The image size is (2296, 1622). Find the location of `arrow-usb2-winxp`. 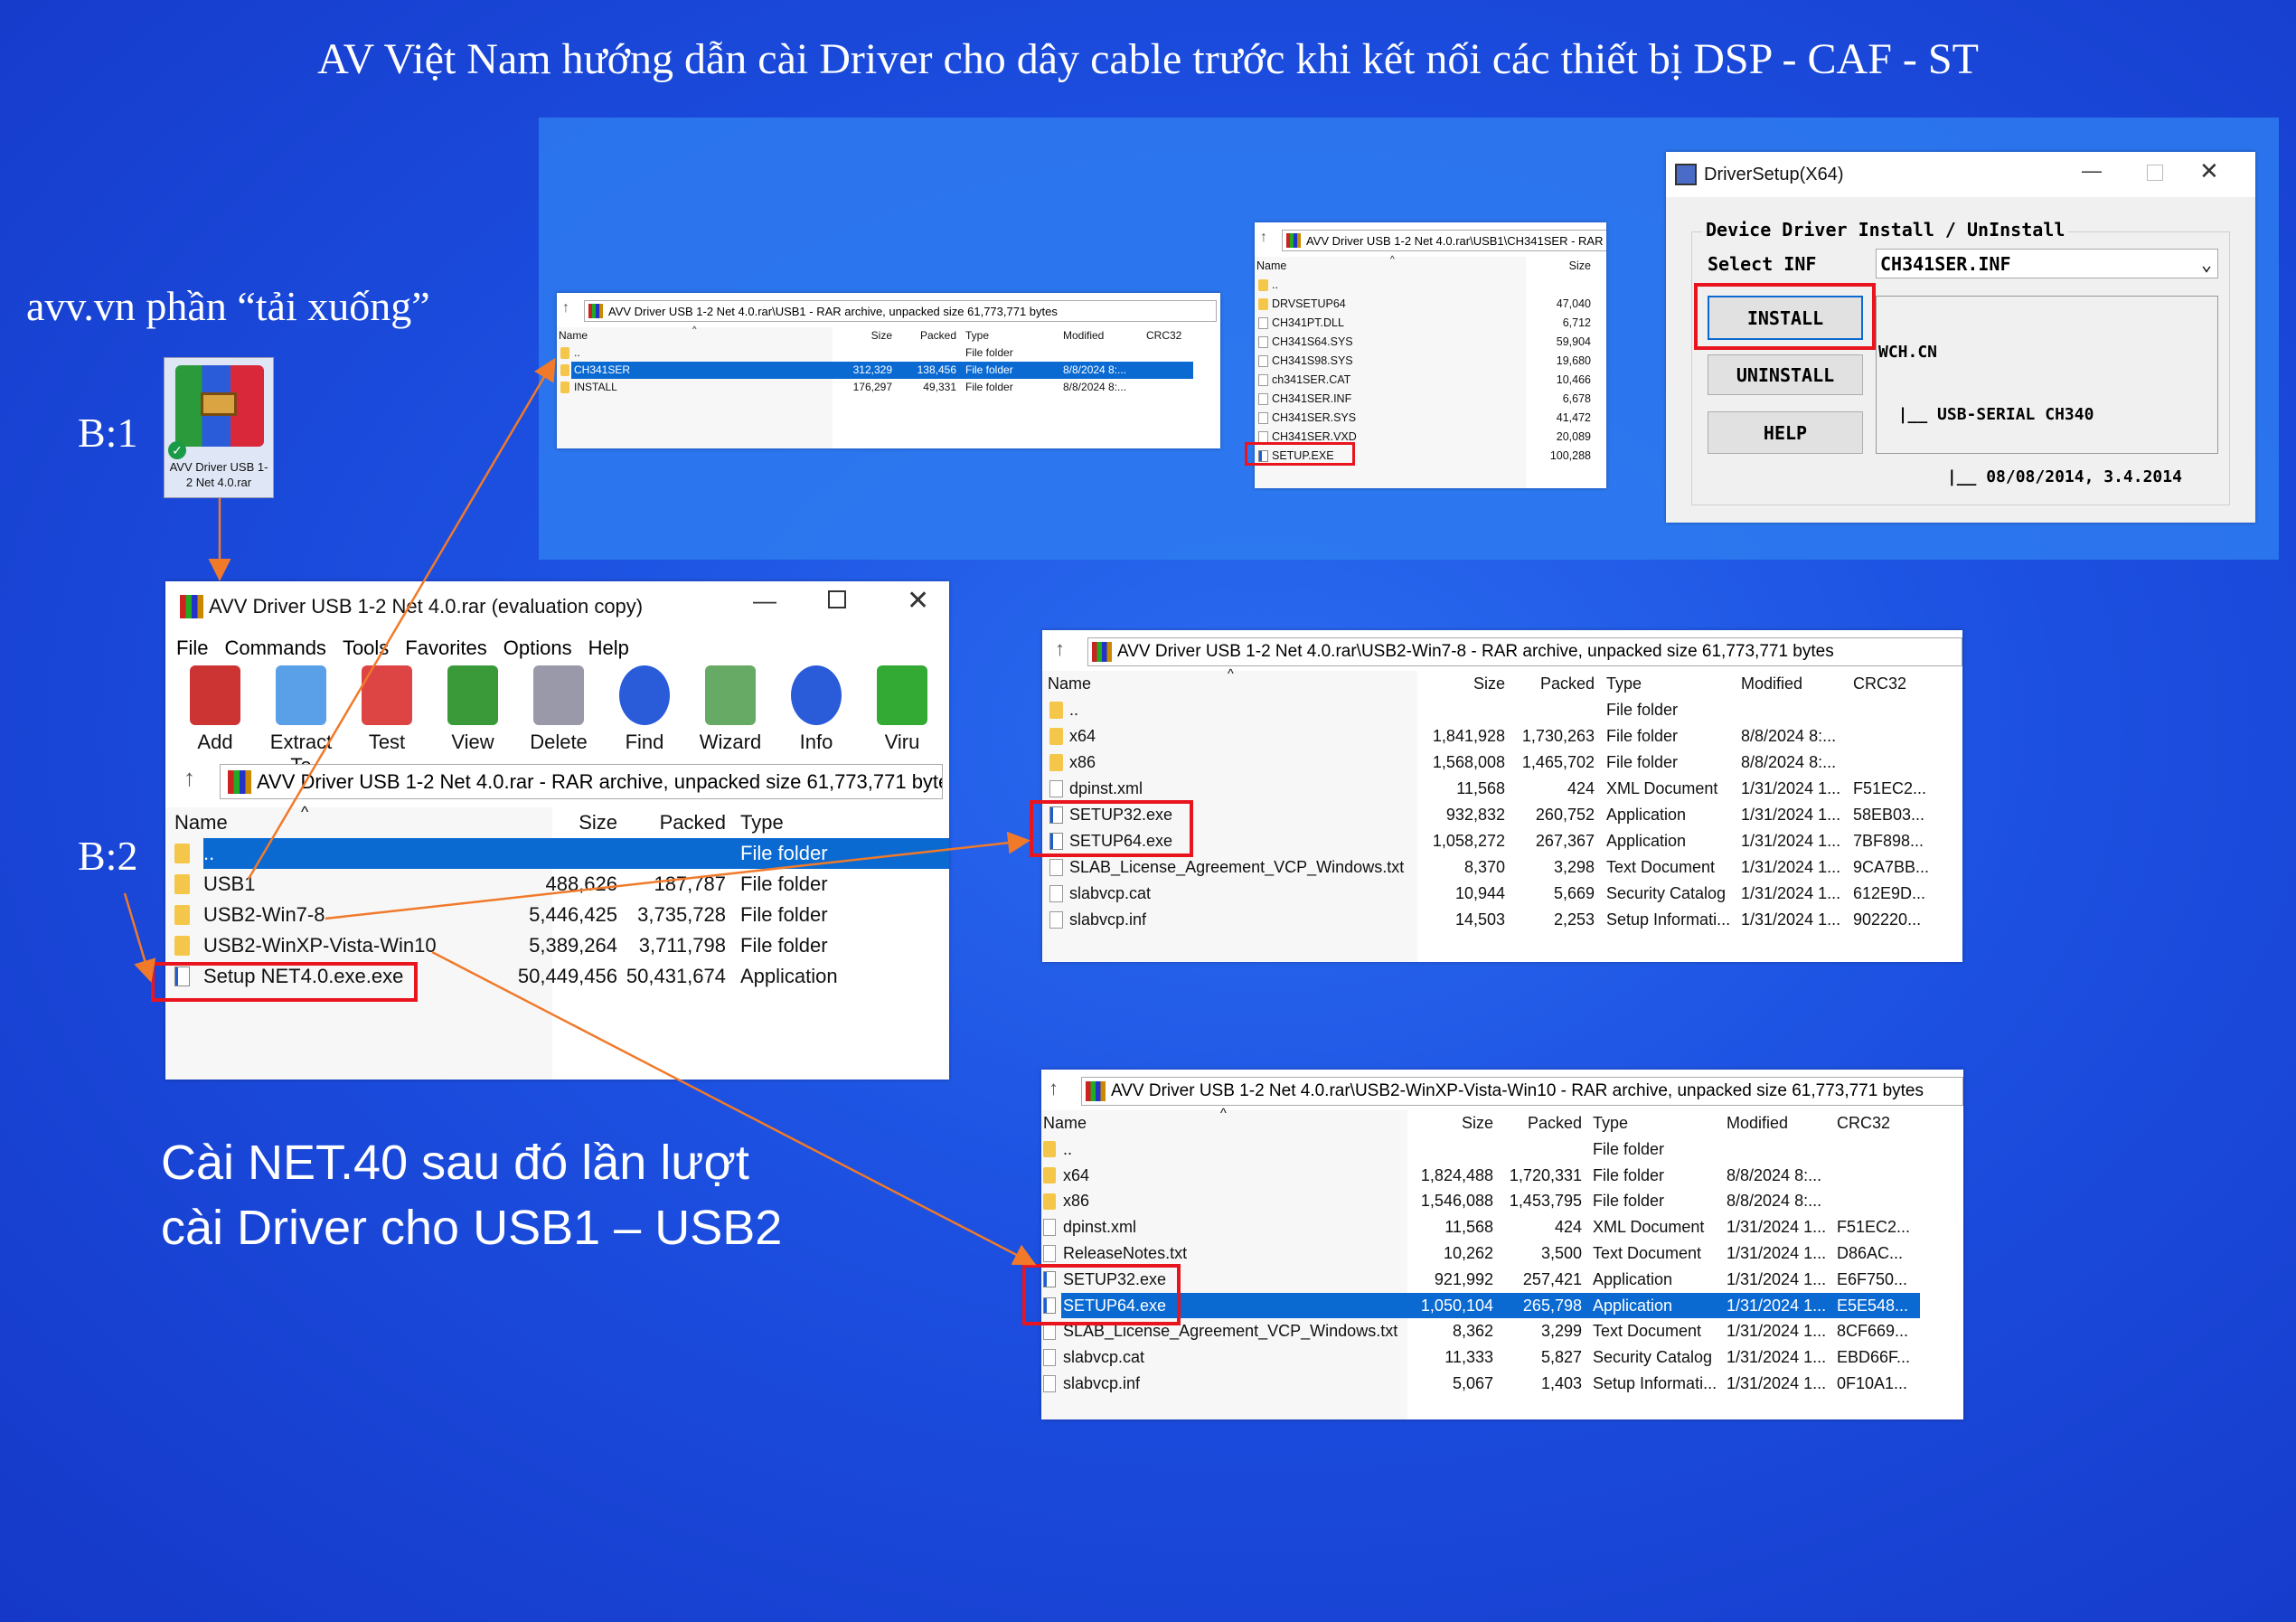

arrow-usb2-winxp is located at coordinates (734, 1108).